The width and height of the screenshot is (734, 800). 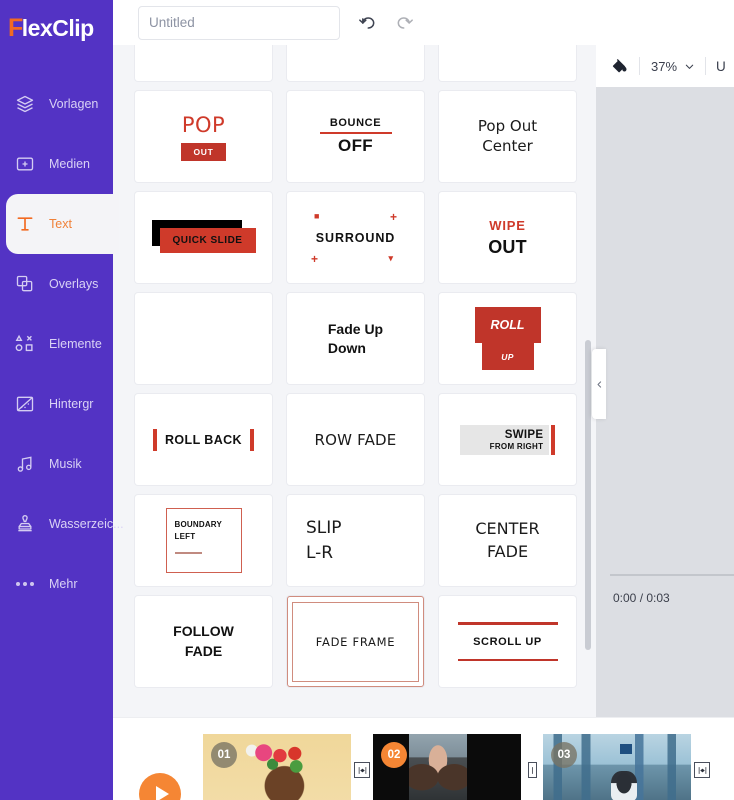 I want to click on sidebar-item-label: Text, so click(x=60, y=224).